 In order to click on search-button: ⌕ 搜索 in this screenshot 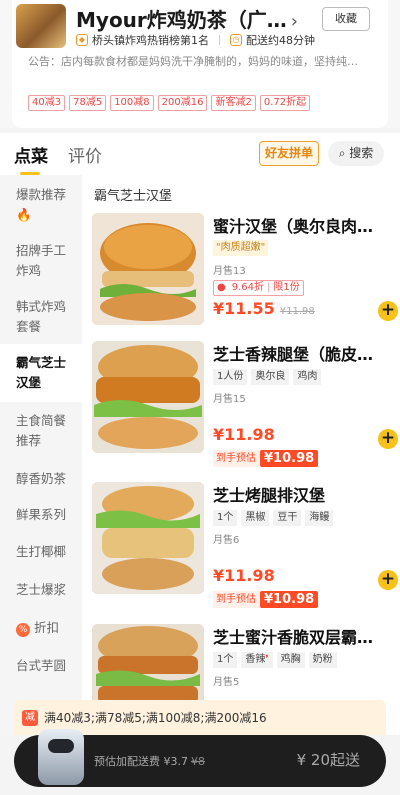, I will do `click(356, 153)`.